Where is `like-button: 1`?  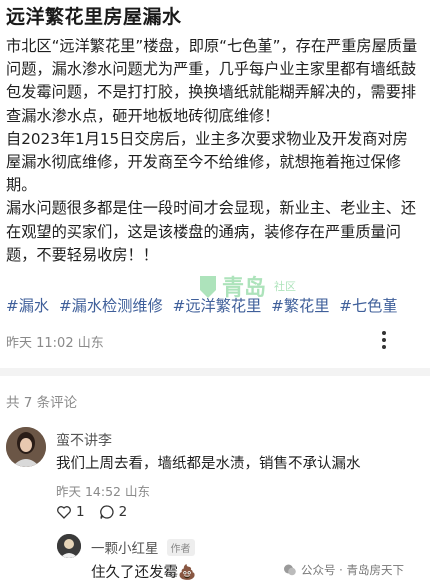
like-button: 1 is located at coordinates (70, 512).